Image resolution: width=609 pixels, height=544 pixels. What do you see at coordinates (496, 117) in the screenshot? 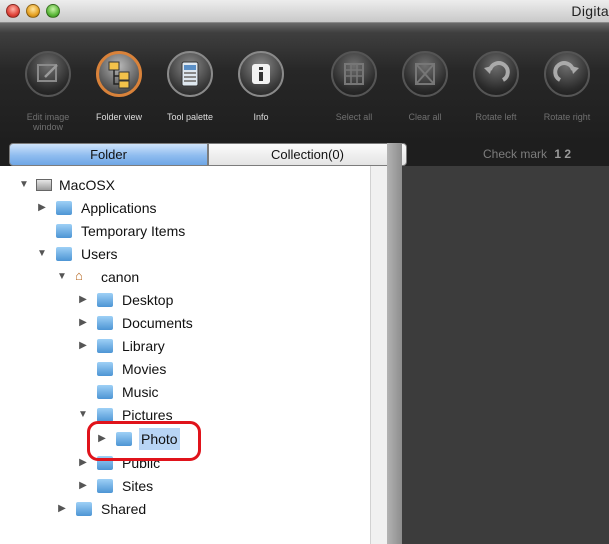
I see `rotate-left-label: Rotate left` at bounding box center [496, 117].